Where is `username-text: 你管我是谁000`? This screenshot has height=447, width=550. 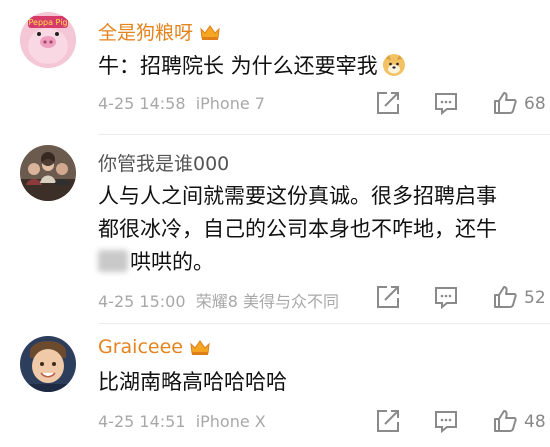 username-text: 你管我是谁000 is located at coordinates (163, 162).